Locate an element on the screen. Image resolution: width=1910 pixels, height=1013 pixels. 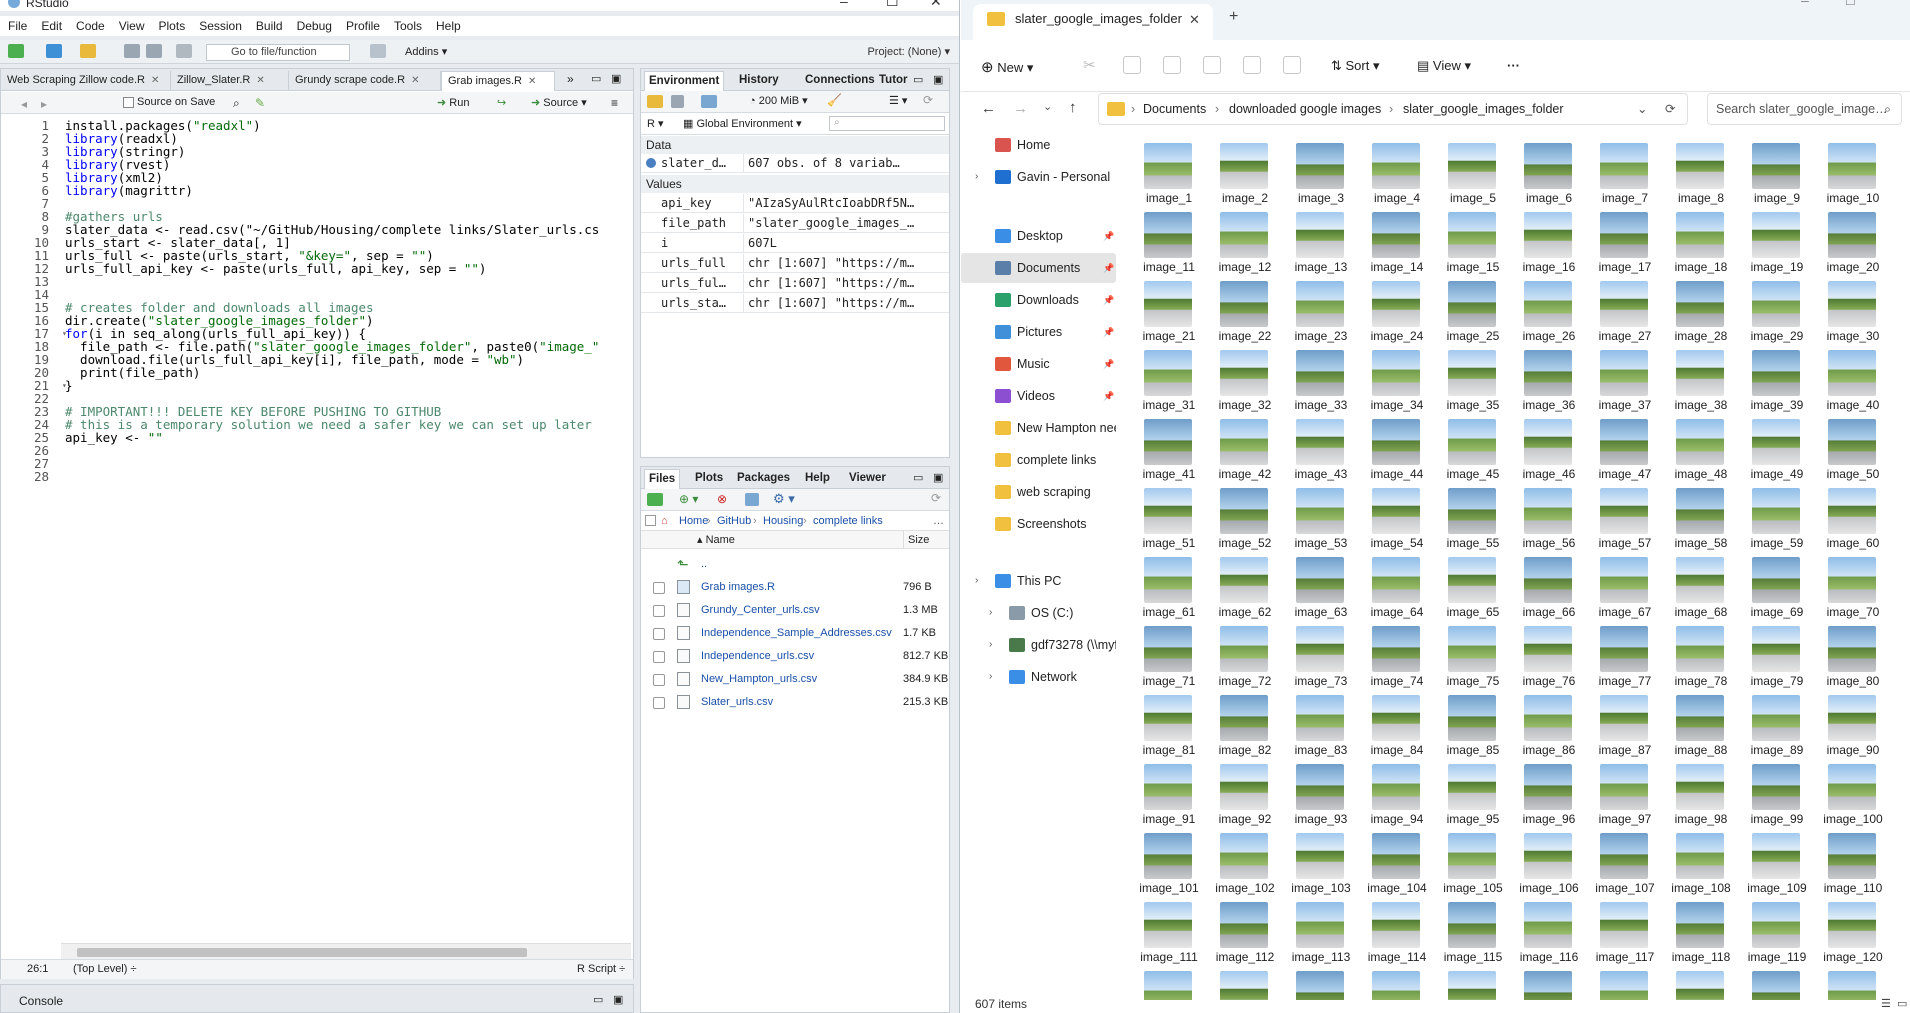
search-input: Search slater_google_image… ⌕ is located at coordinates (1804, 109).